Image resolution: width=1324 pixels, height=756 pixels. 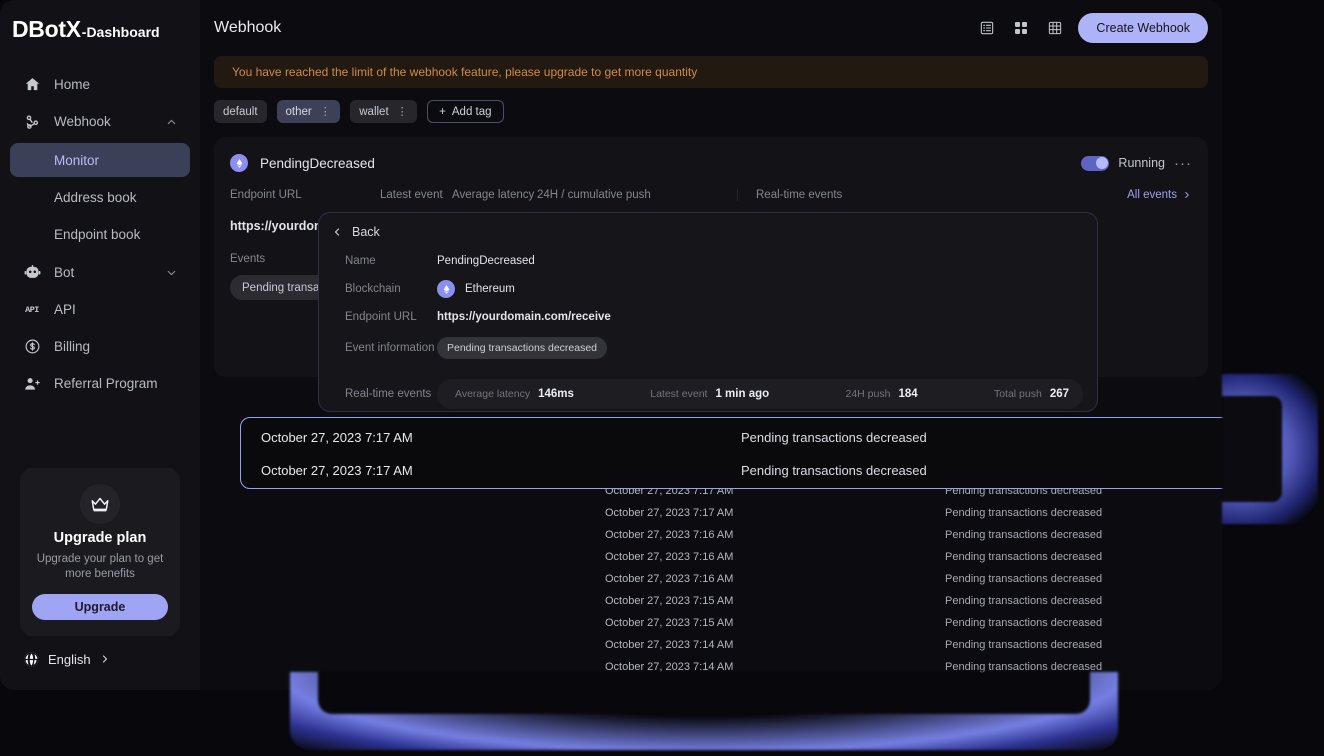 What do you see at coordinates (100, 197) in the screenshot?
I see `sidebar-item-address-book: Address book` at bounding box center [100, 197].